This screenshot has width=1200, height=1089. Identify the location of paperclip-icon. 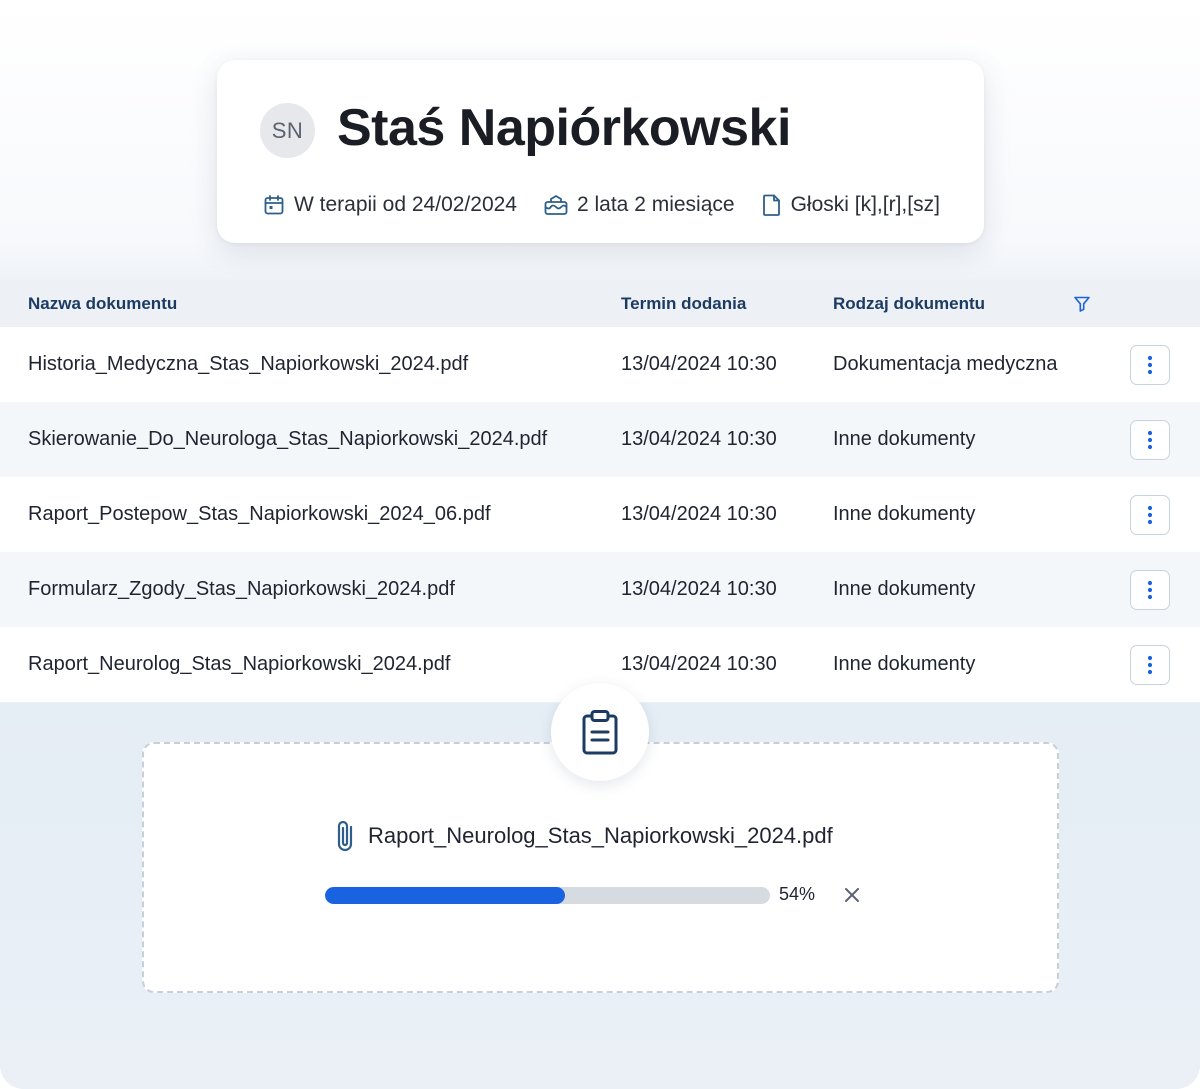
(345, 836).